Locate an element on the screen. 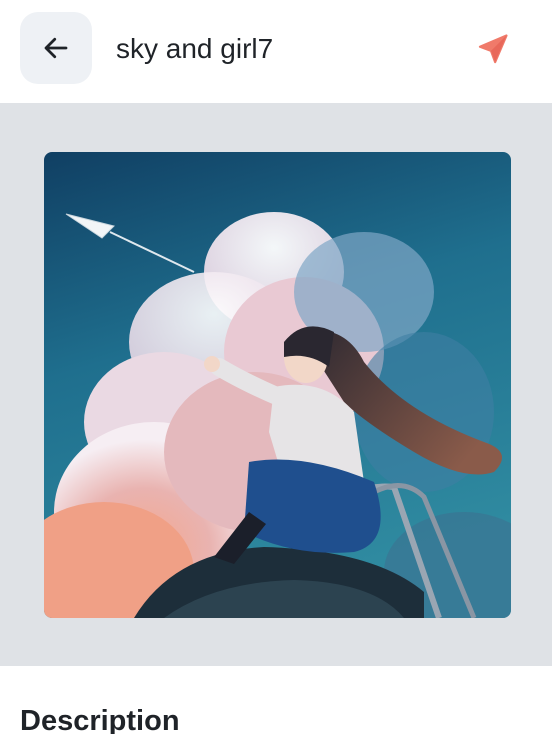  send-icon is located at coordinates (493, 49).